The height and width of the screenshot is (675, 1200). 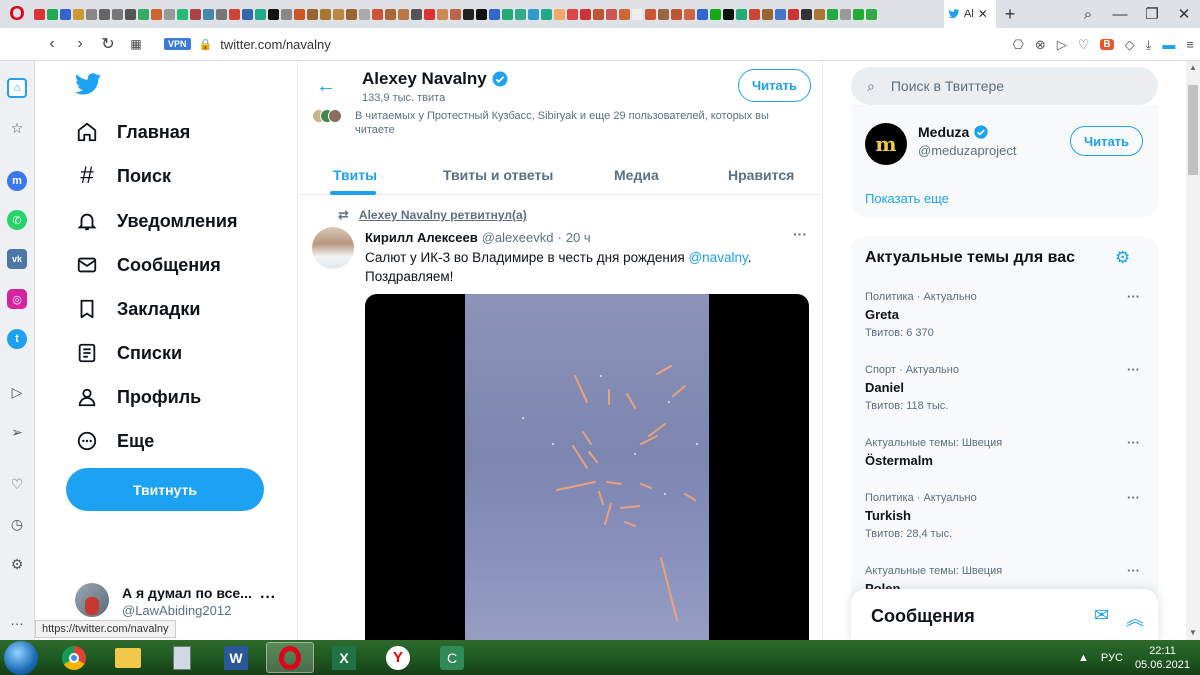 What do you see at coordinates (138, 397) in the screenshot?
I see `nav-profile: Профиль` at bounding box center [138, 397].